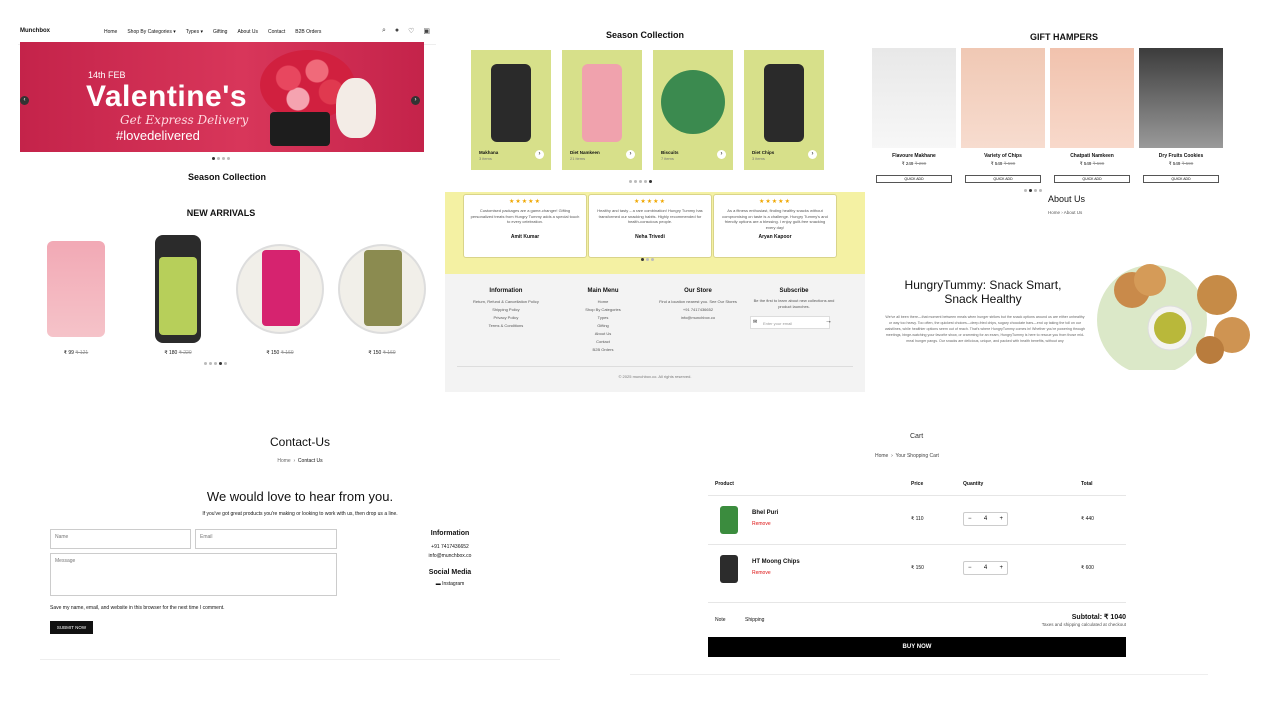  What do you see at coordinates (426, 31) in the screenshot?
I see `bag-icon: ▣` at bounding box center [426, 31].